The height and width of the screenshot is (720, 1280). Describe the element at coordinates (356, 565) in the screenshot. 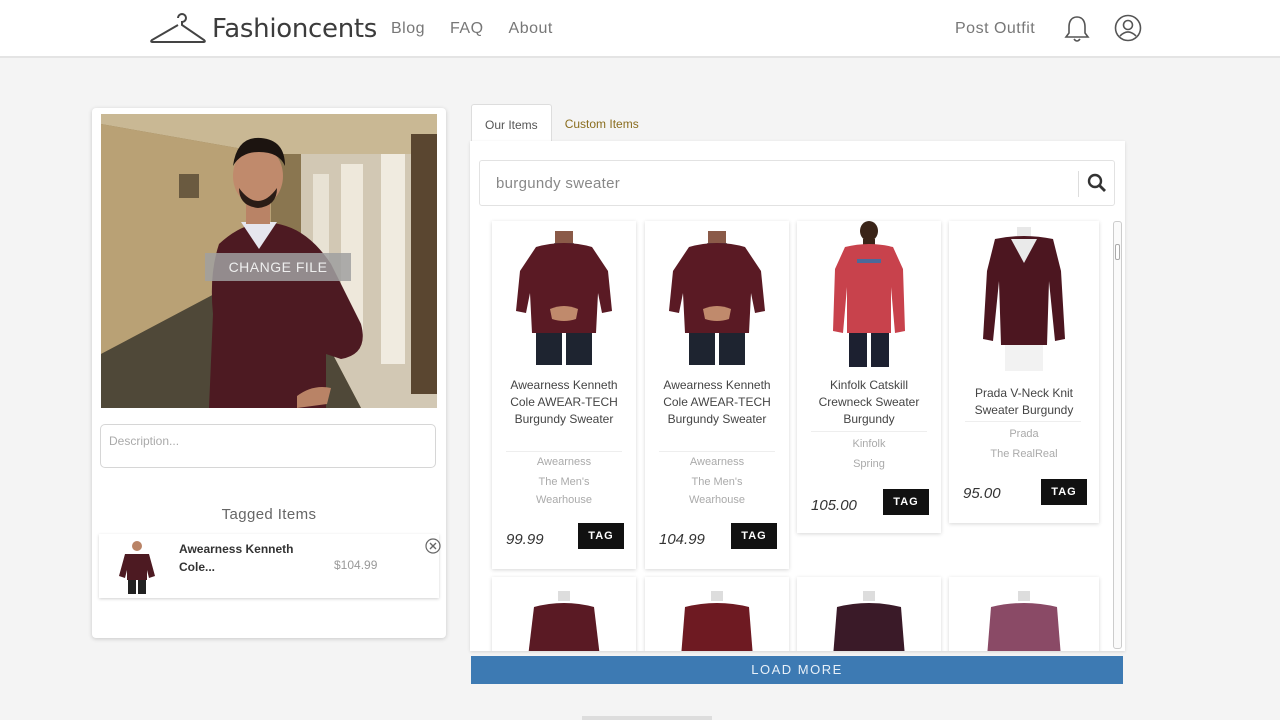

I see `tagged-item-price: $104.99` at that location.